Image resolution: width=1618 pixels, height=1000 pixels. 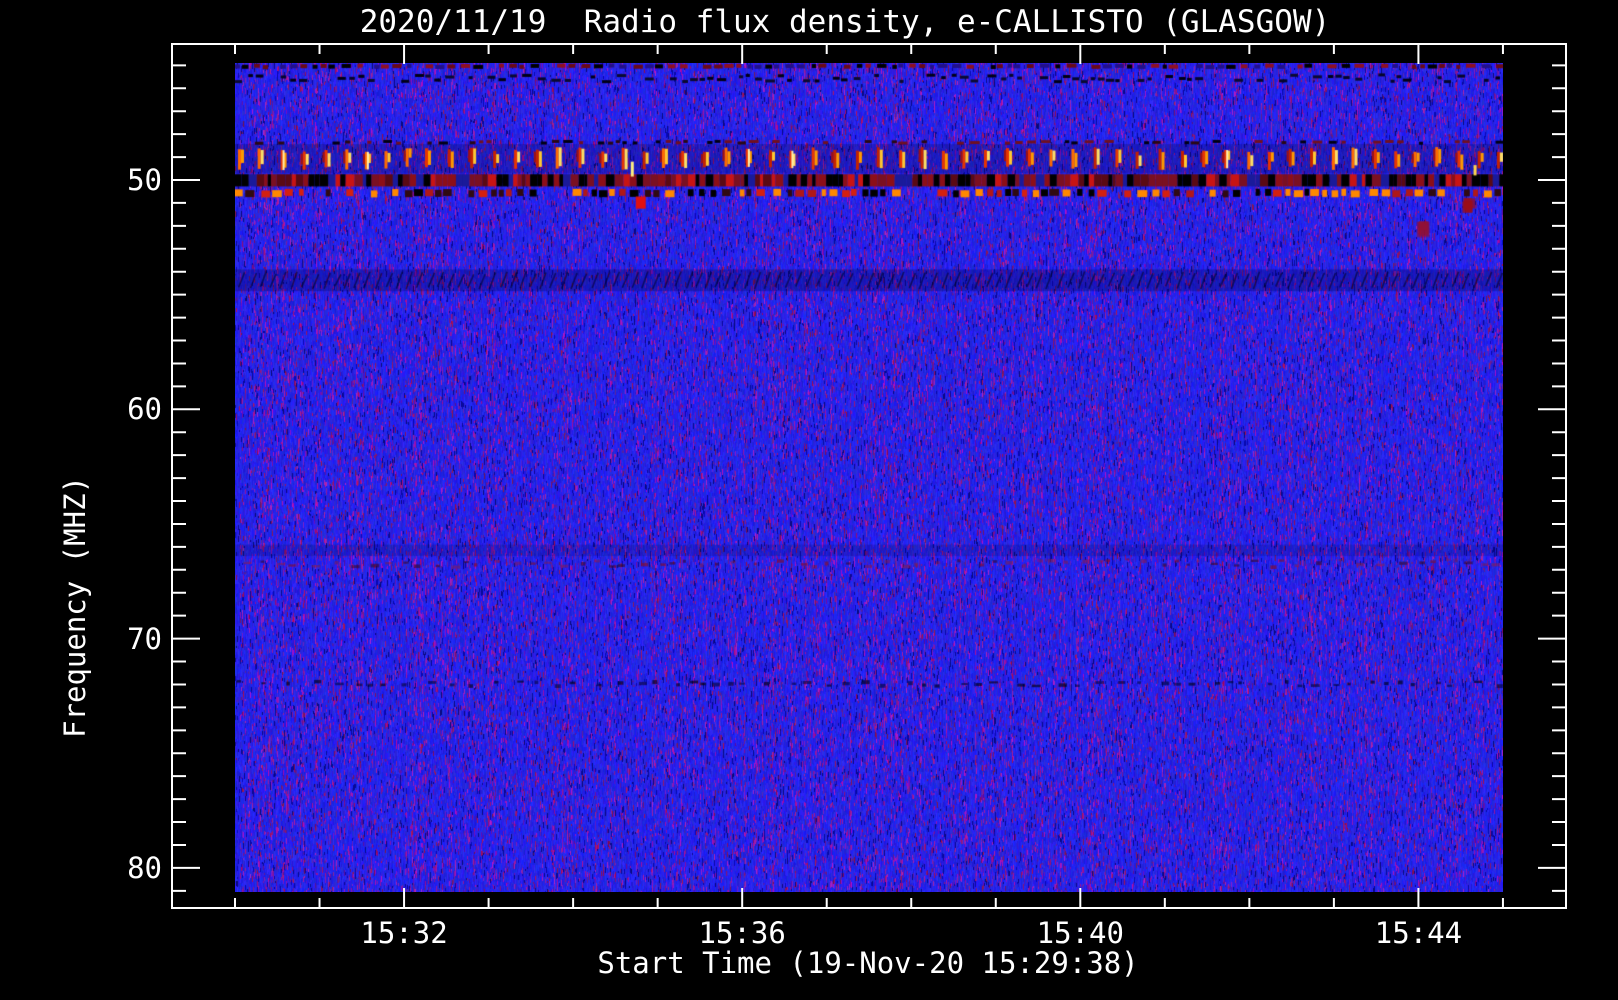 I want to click on y-tick-label: 50, so click(x=144, y=180).